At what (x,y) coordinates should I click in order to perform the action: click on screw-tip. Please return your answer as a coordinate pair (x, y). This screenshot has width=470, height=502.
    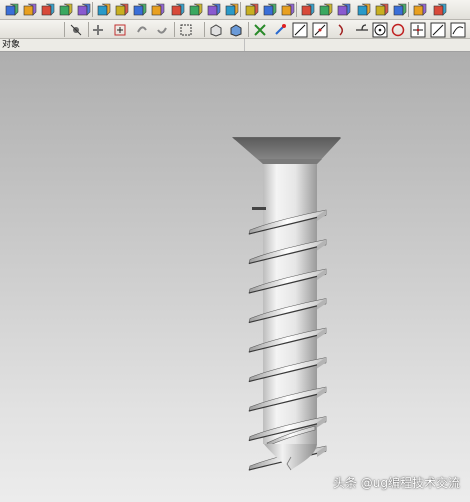
    Looking at the image, I should click on (290, 457).